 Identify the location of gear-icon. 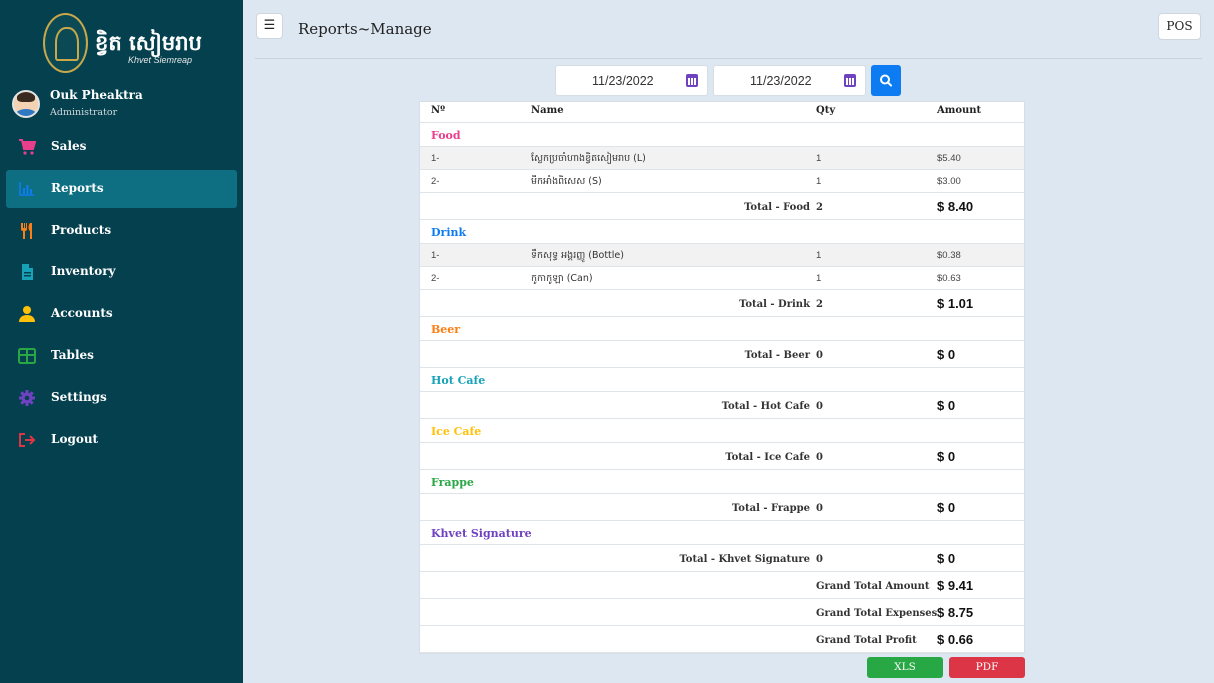
(27, 398).